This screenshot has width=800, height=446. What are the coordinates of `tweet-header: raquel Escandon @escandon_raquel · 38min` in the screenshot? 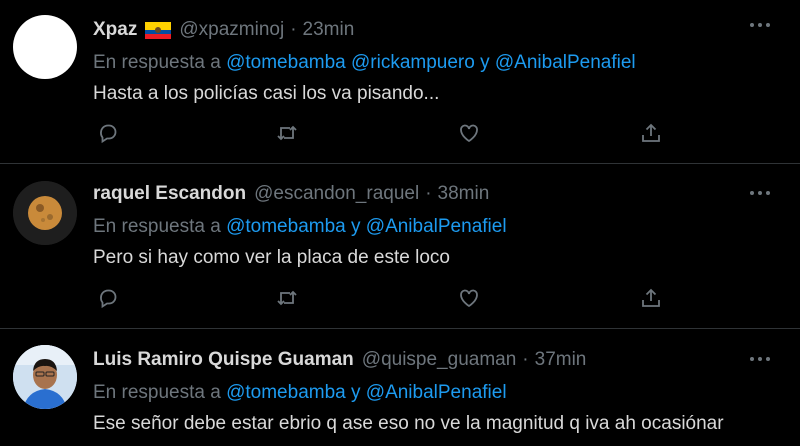 It's located at (441, 194).